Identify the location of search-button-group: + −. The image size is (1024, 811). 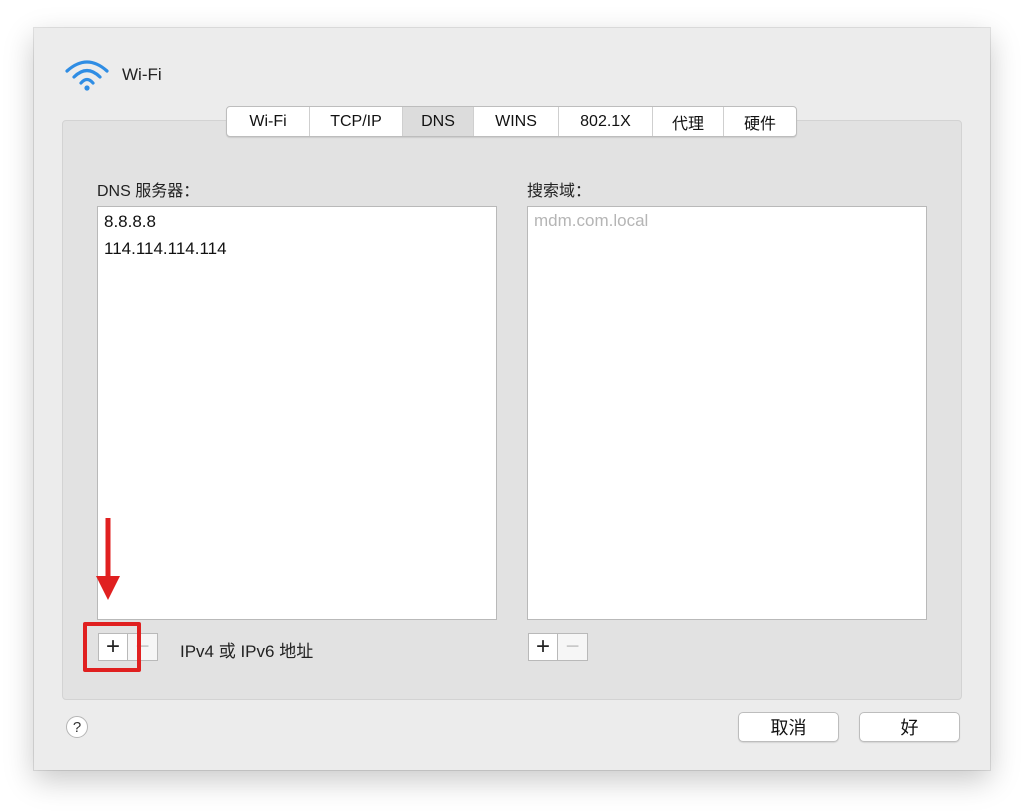
(558, 647).